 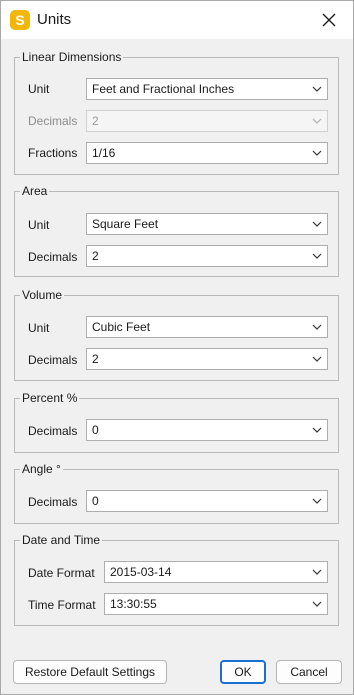 I want to click on area-group-label: Area, so click(x=35, y=191).